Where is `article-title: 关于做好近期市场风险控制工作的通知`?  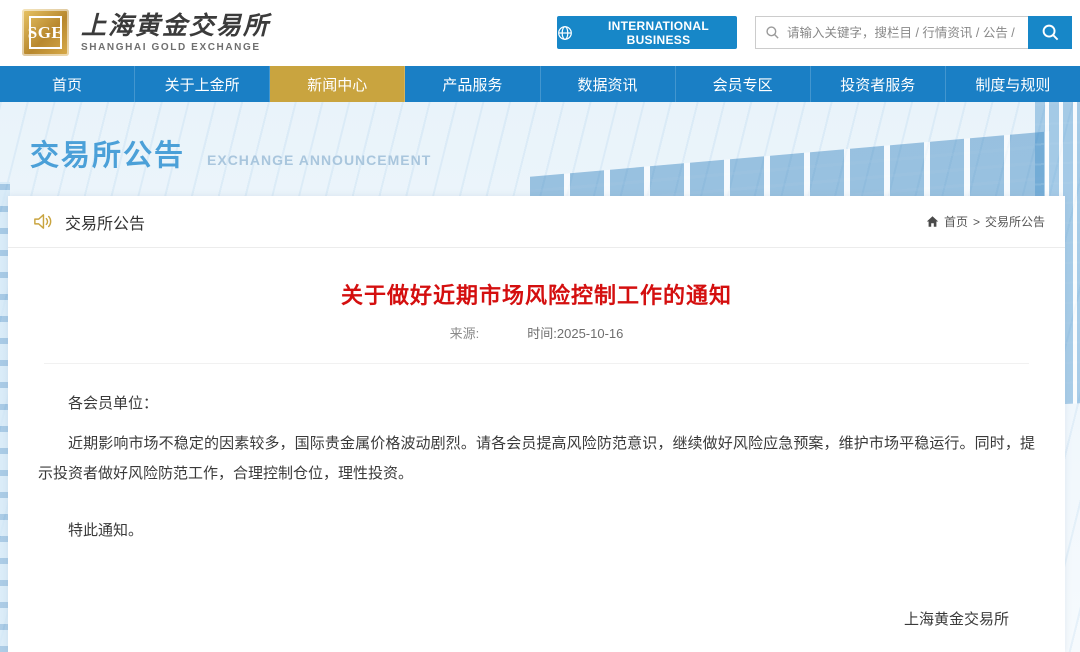 article-title: 关于做好近期市场风险控制工作的通知 is located at coordinates (536, 295).